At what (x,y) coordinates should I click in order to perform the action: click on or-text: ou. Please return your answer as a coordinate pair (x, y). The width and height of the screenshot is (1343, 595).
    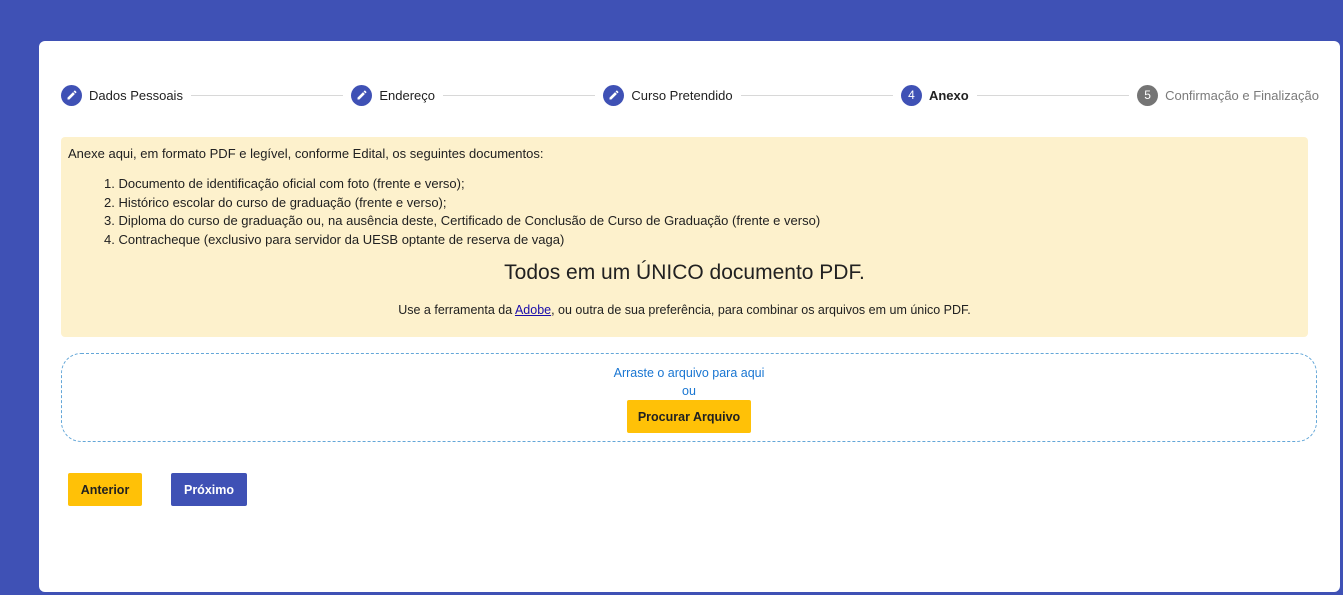
    Looking at the image, I should click on (689, 391).